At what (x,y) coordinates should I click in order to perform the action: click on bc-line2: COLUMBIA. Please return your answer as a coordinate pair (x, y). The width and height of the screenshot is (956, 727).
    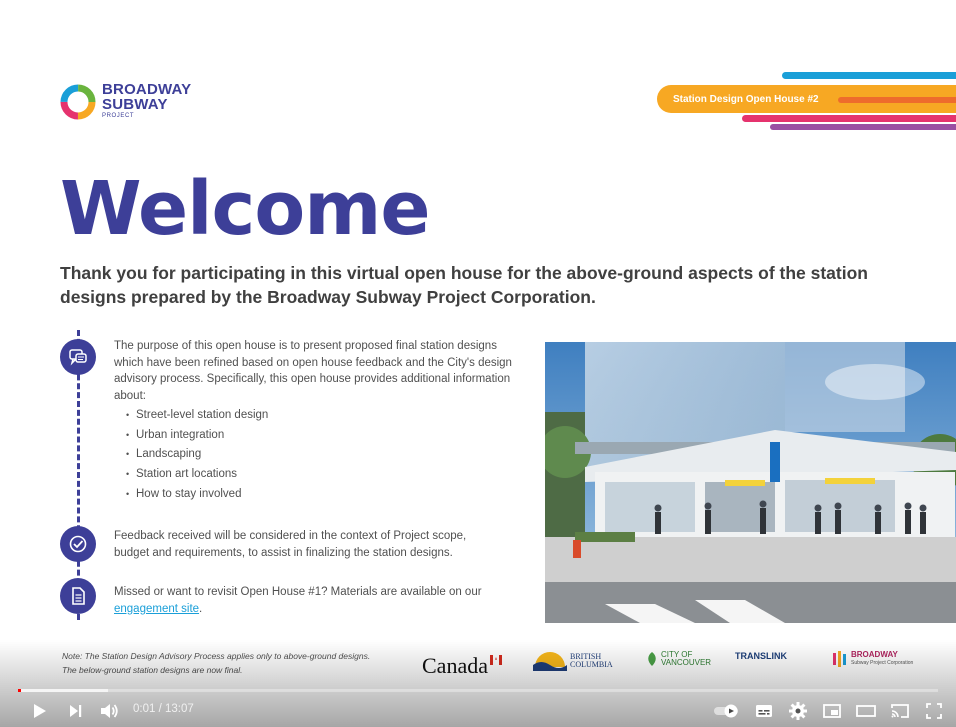
    Looking at the image, I should click on (591, 664).